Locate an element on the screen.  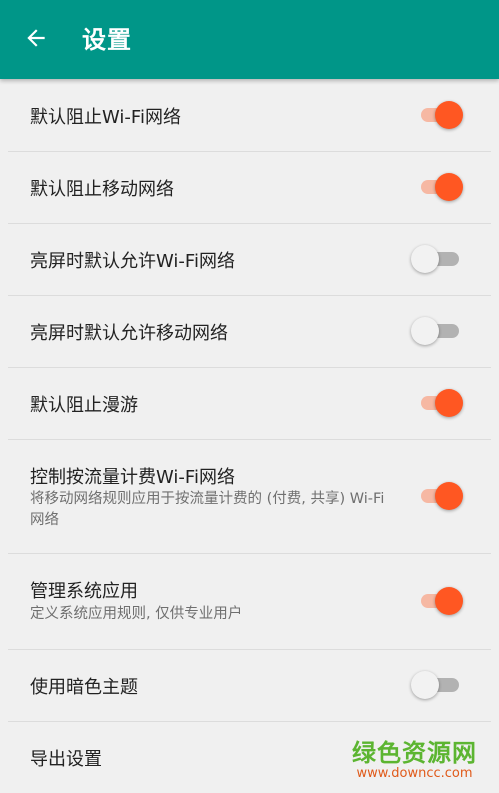
setting-export: 导出设置 is located at coordinates (249, 757).